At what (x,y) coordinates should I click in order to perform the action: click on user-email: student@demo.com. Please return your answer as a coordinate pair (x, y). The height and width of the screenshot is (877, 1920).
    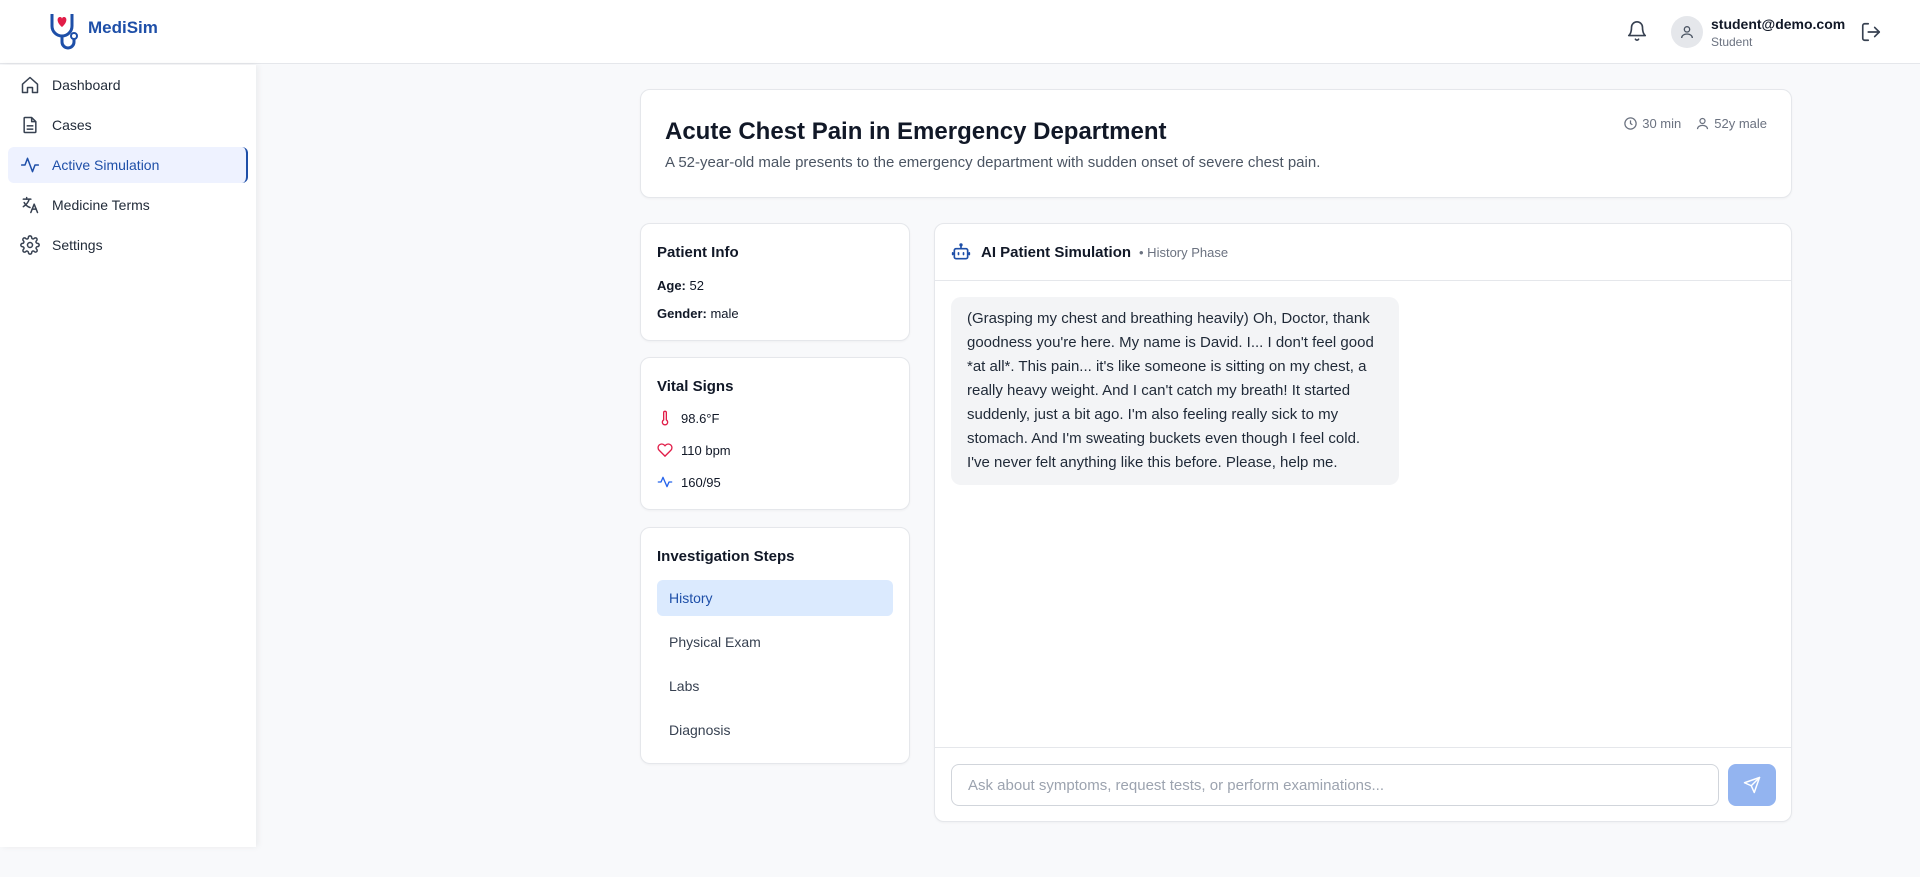
    Looking at the image, I should click on (1778, 24).